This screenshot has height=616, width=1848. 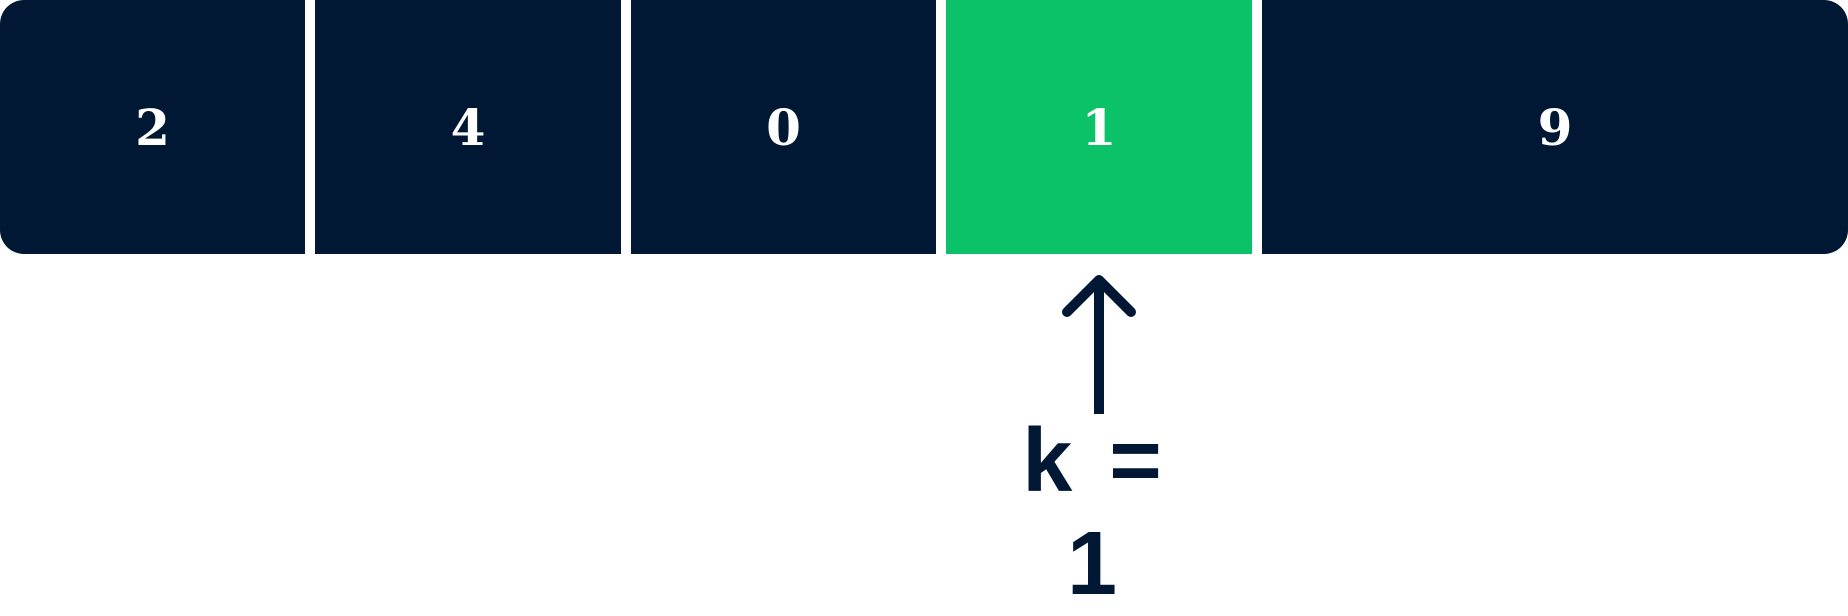 I want to click on pointer-label: k = 1, so click(x=1095, y=512).